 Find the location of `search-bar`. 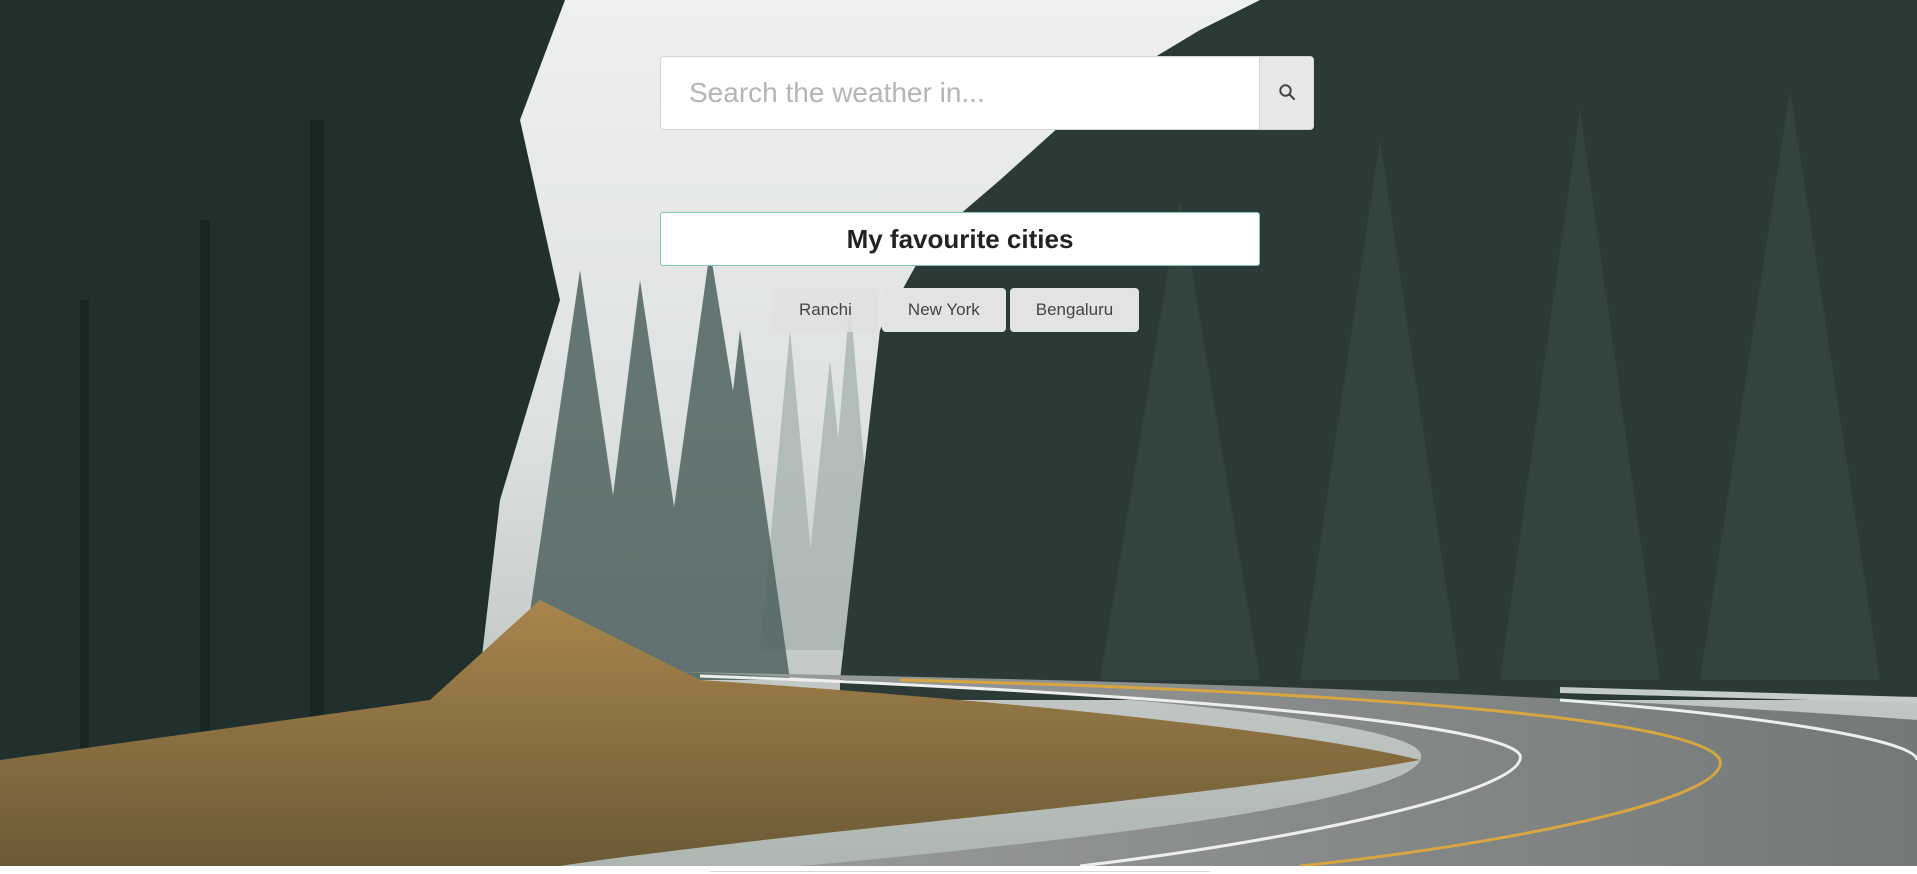

search-bar is located at coordinates (987, 93).